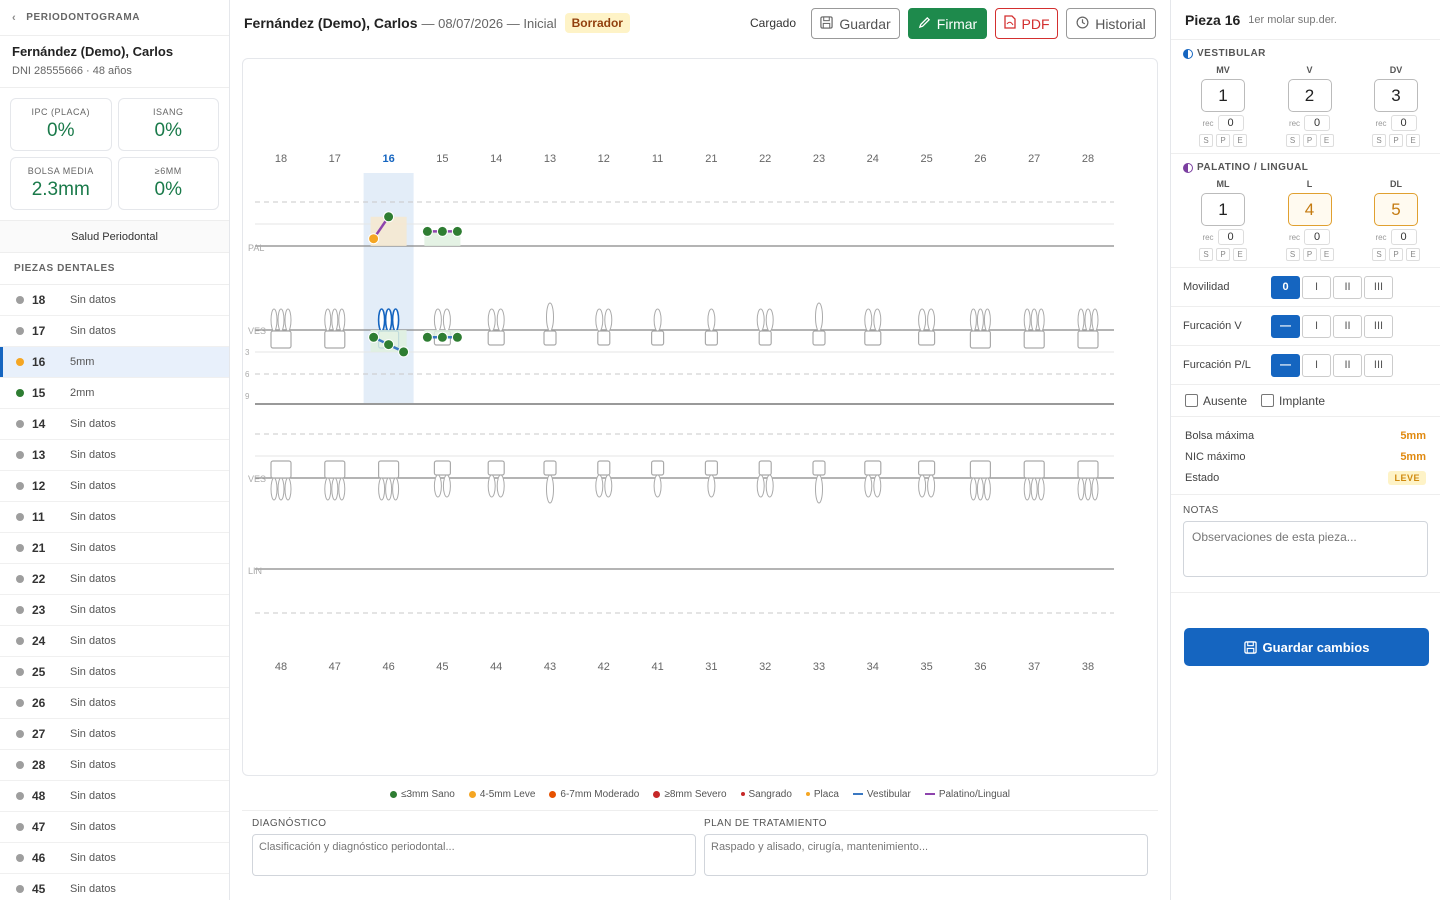 The width and height of the screenshot is (1440, 900). Describe the element at coordinates (114, 641) in the screenshot. I see `tooth-list-item: 24 Sin datos` at that location.